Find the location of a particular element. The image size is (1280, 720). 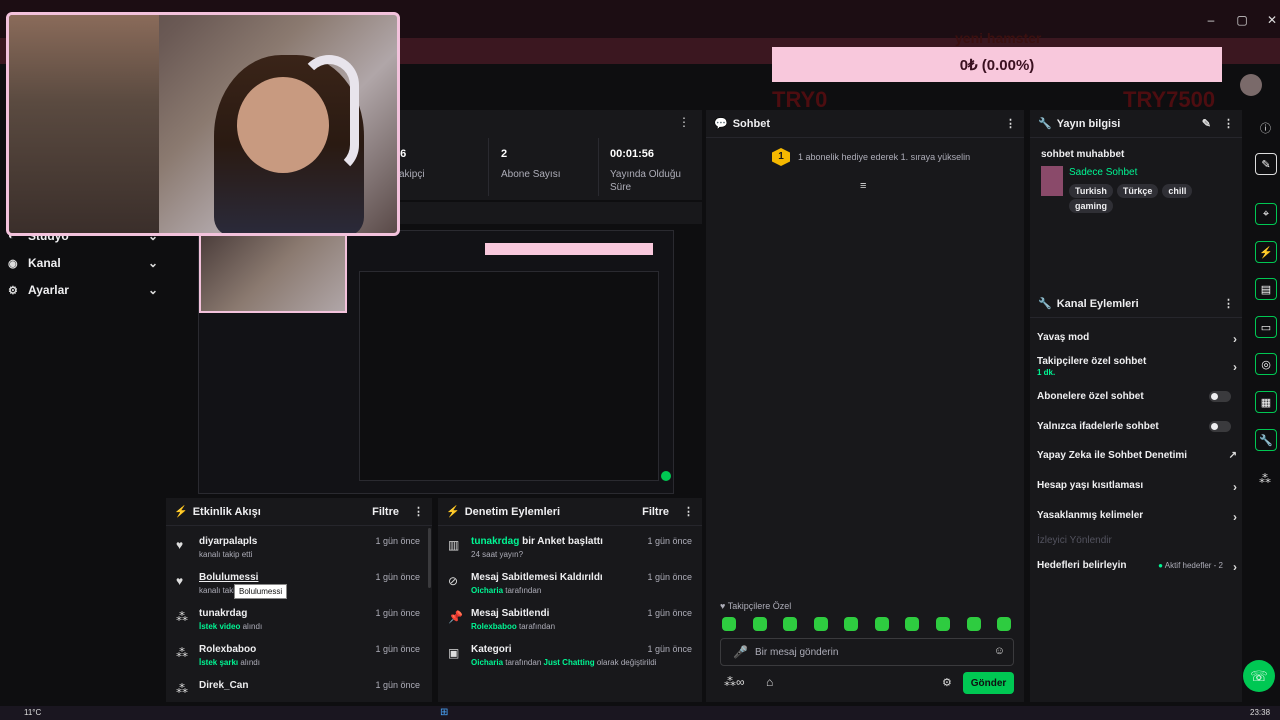

scrollbar is located at coordinates (429, 558).